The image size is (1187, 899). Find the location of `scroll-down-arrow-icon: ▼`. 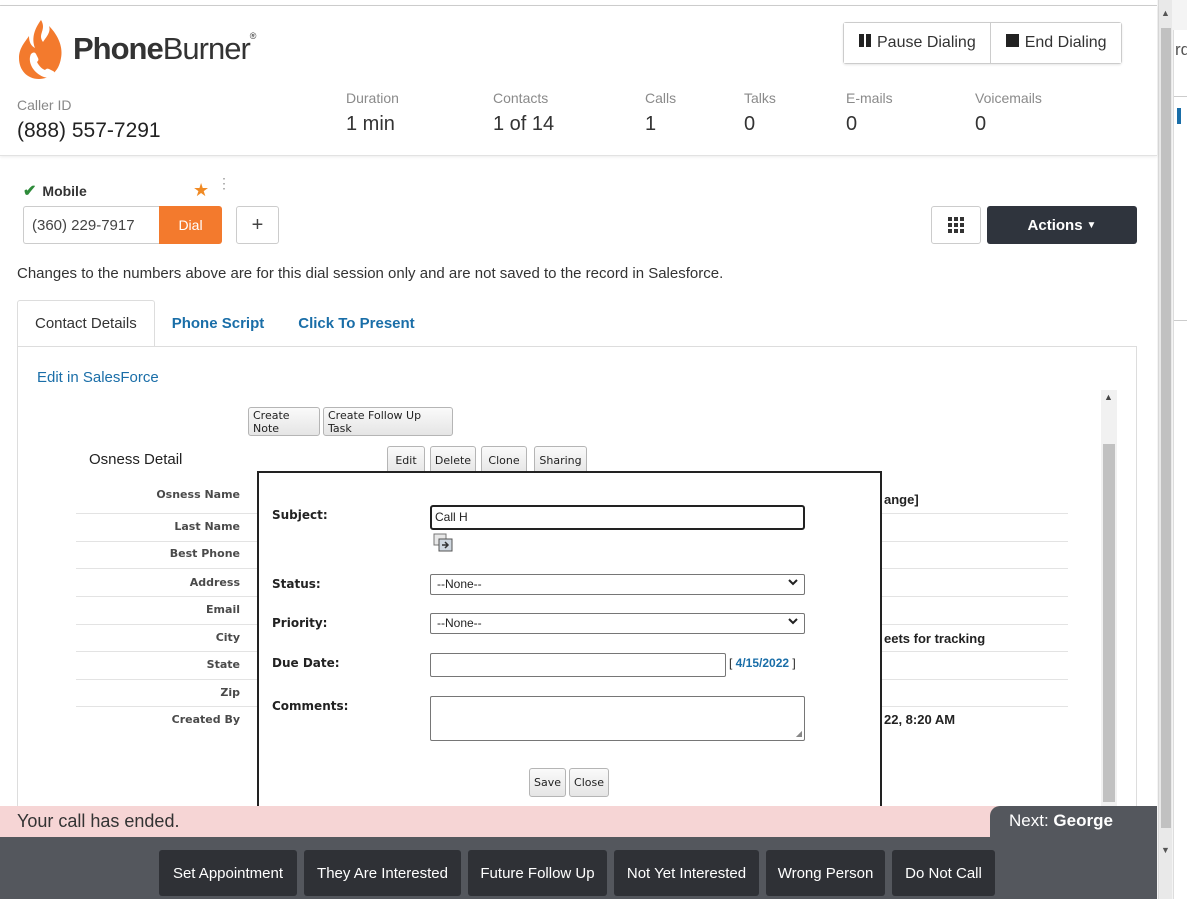

scroll-down-arrow-icon: ▼ is located at coordinates (1165, 850).